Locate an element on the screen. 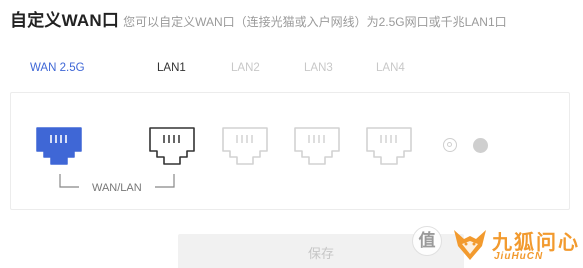 The height and width of the screenshot is (268, 583). zhi-badge-icon: 值 is located at coordinates (427, 241).